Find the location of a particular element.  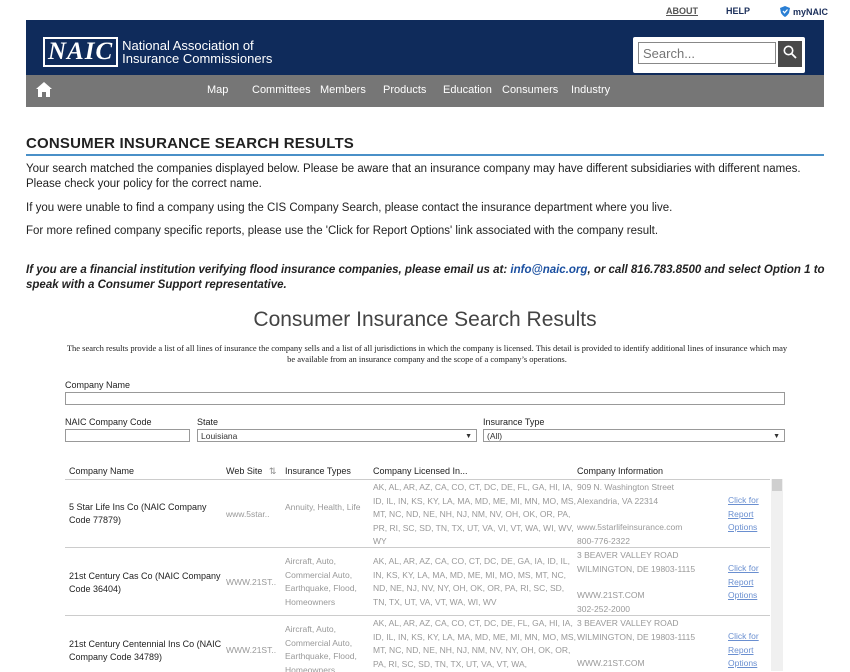

nav-item-education: Education is located at coordinates (467, 90).